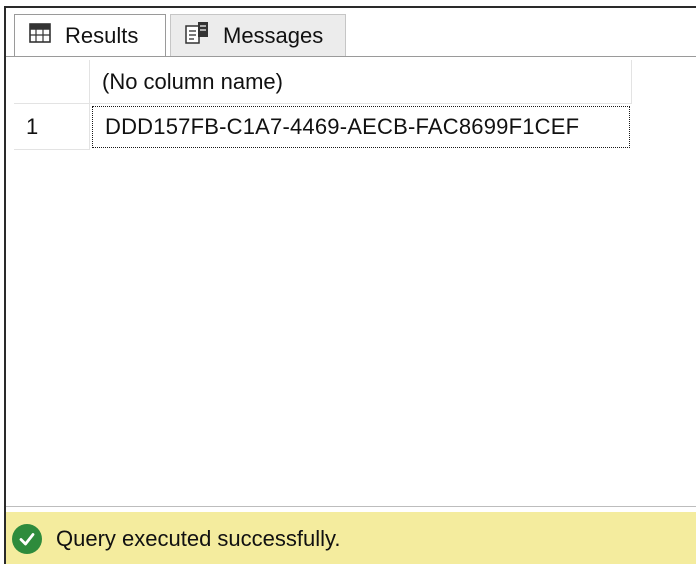 This screenshot has width=696, height=564. What do you see at coordinates (273, 35) in the screenshot?
I see `tab-messages-label: Messages` at bounding box center [273, 35].